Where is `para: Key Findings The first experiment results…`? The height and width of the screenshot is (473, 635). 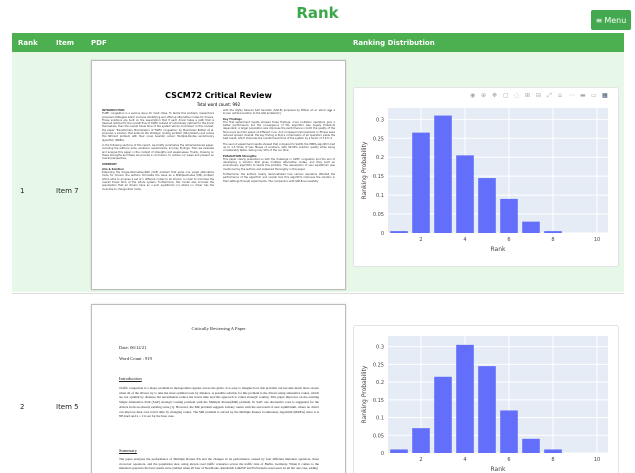
para: Key Findings The first experiment results… is located at coordinates (279, 129).